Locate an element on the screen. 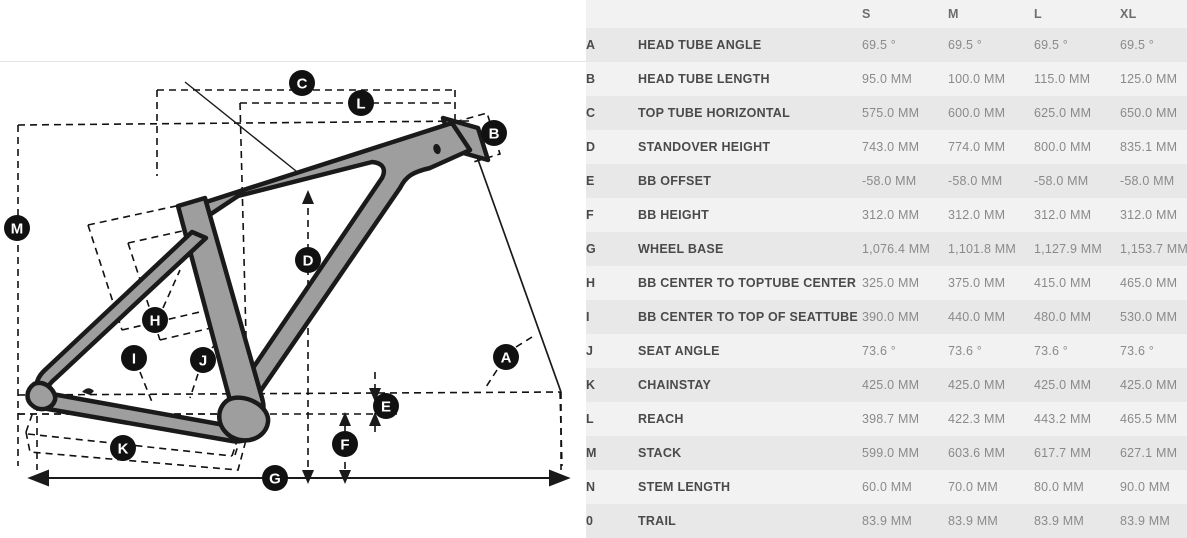 The height and width of the screenshot is (538, 1187). row-measurement-name: CHAINSTAY is located at coordinates (750, 385).